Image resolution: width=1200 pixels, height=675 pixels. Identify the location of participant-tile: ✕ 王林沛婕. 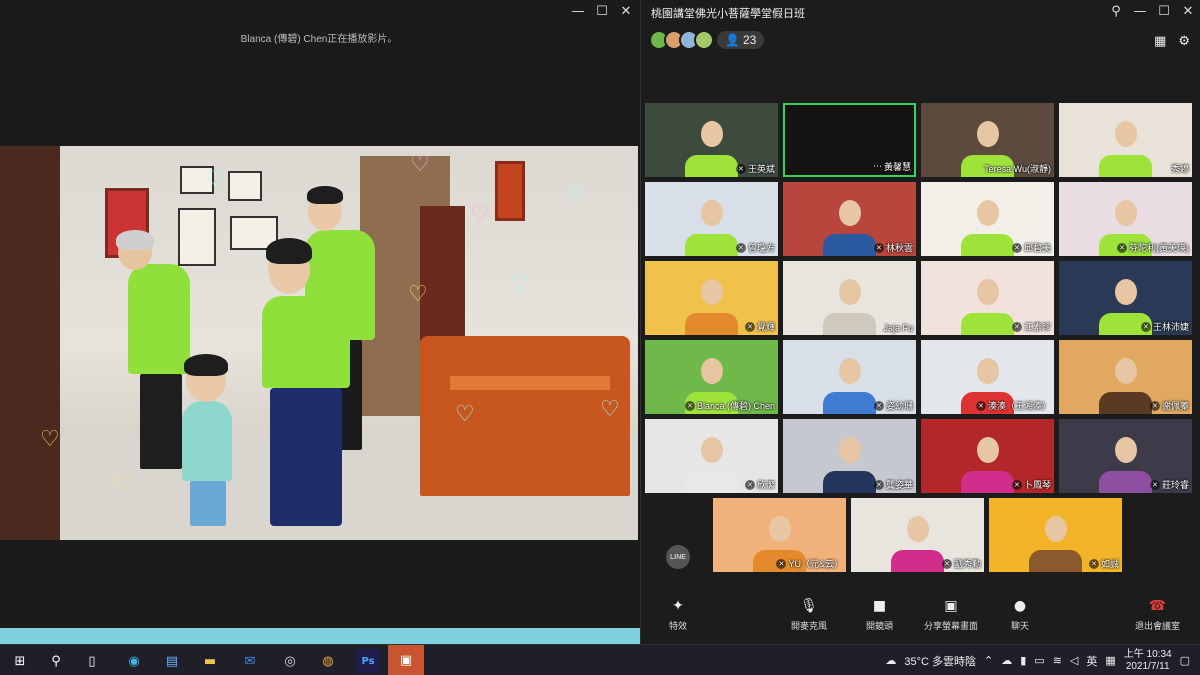
(1125, 298).